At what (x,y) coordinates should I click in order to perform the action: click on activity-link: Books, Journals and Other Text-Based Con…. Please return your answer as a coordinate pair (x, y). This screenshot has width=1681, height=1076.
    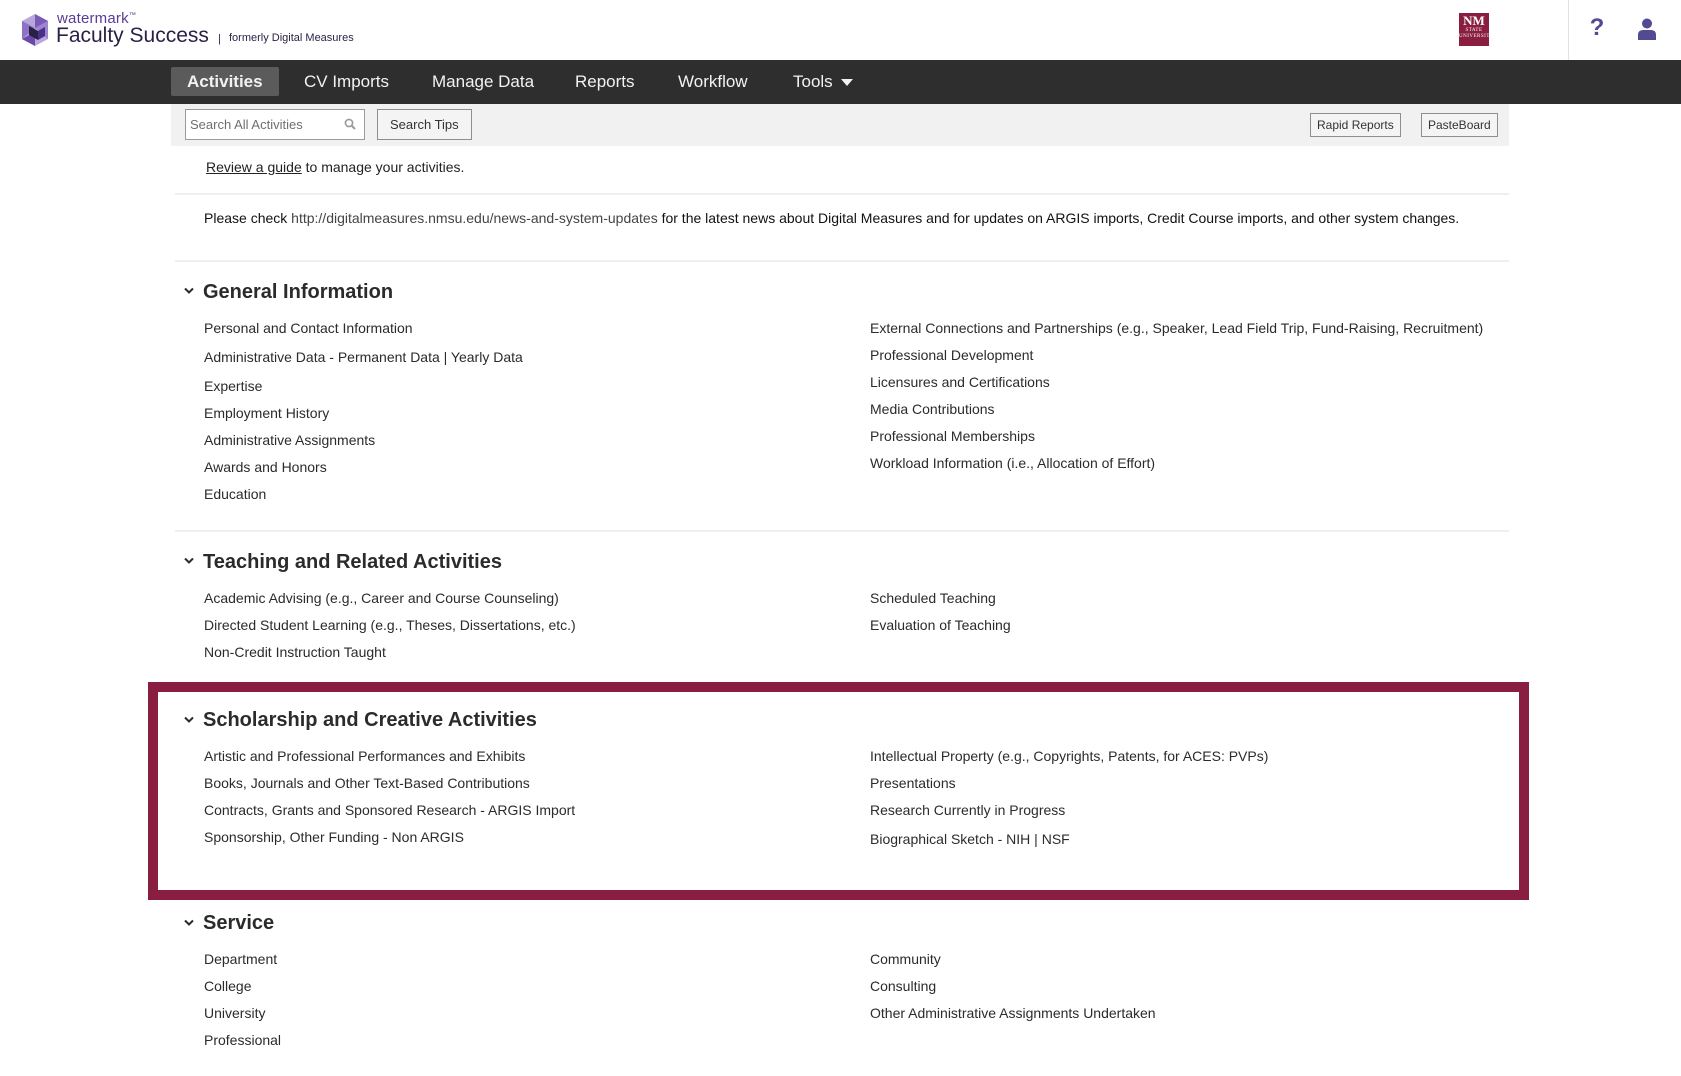
    Looking at the image, I should click on (367, 783).